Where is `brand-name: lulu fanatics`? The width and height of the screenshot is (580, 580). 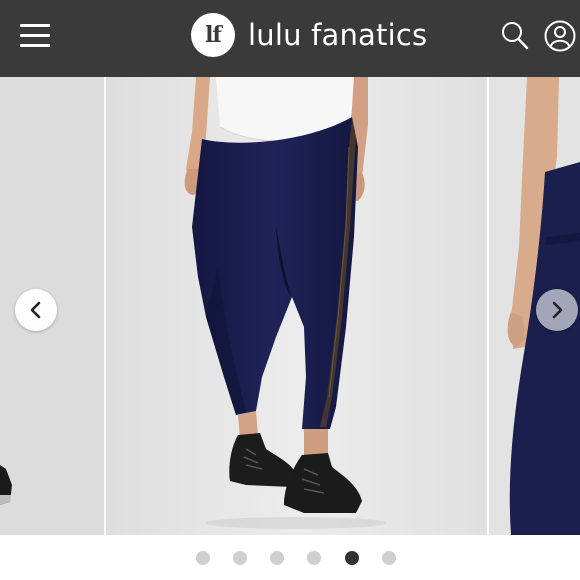
brand-name: lulu fanatics is located at coordinates (338, 35).